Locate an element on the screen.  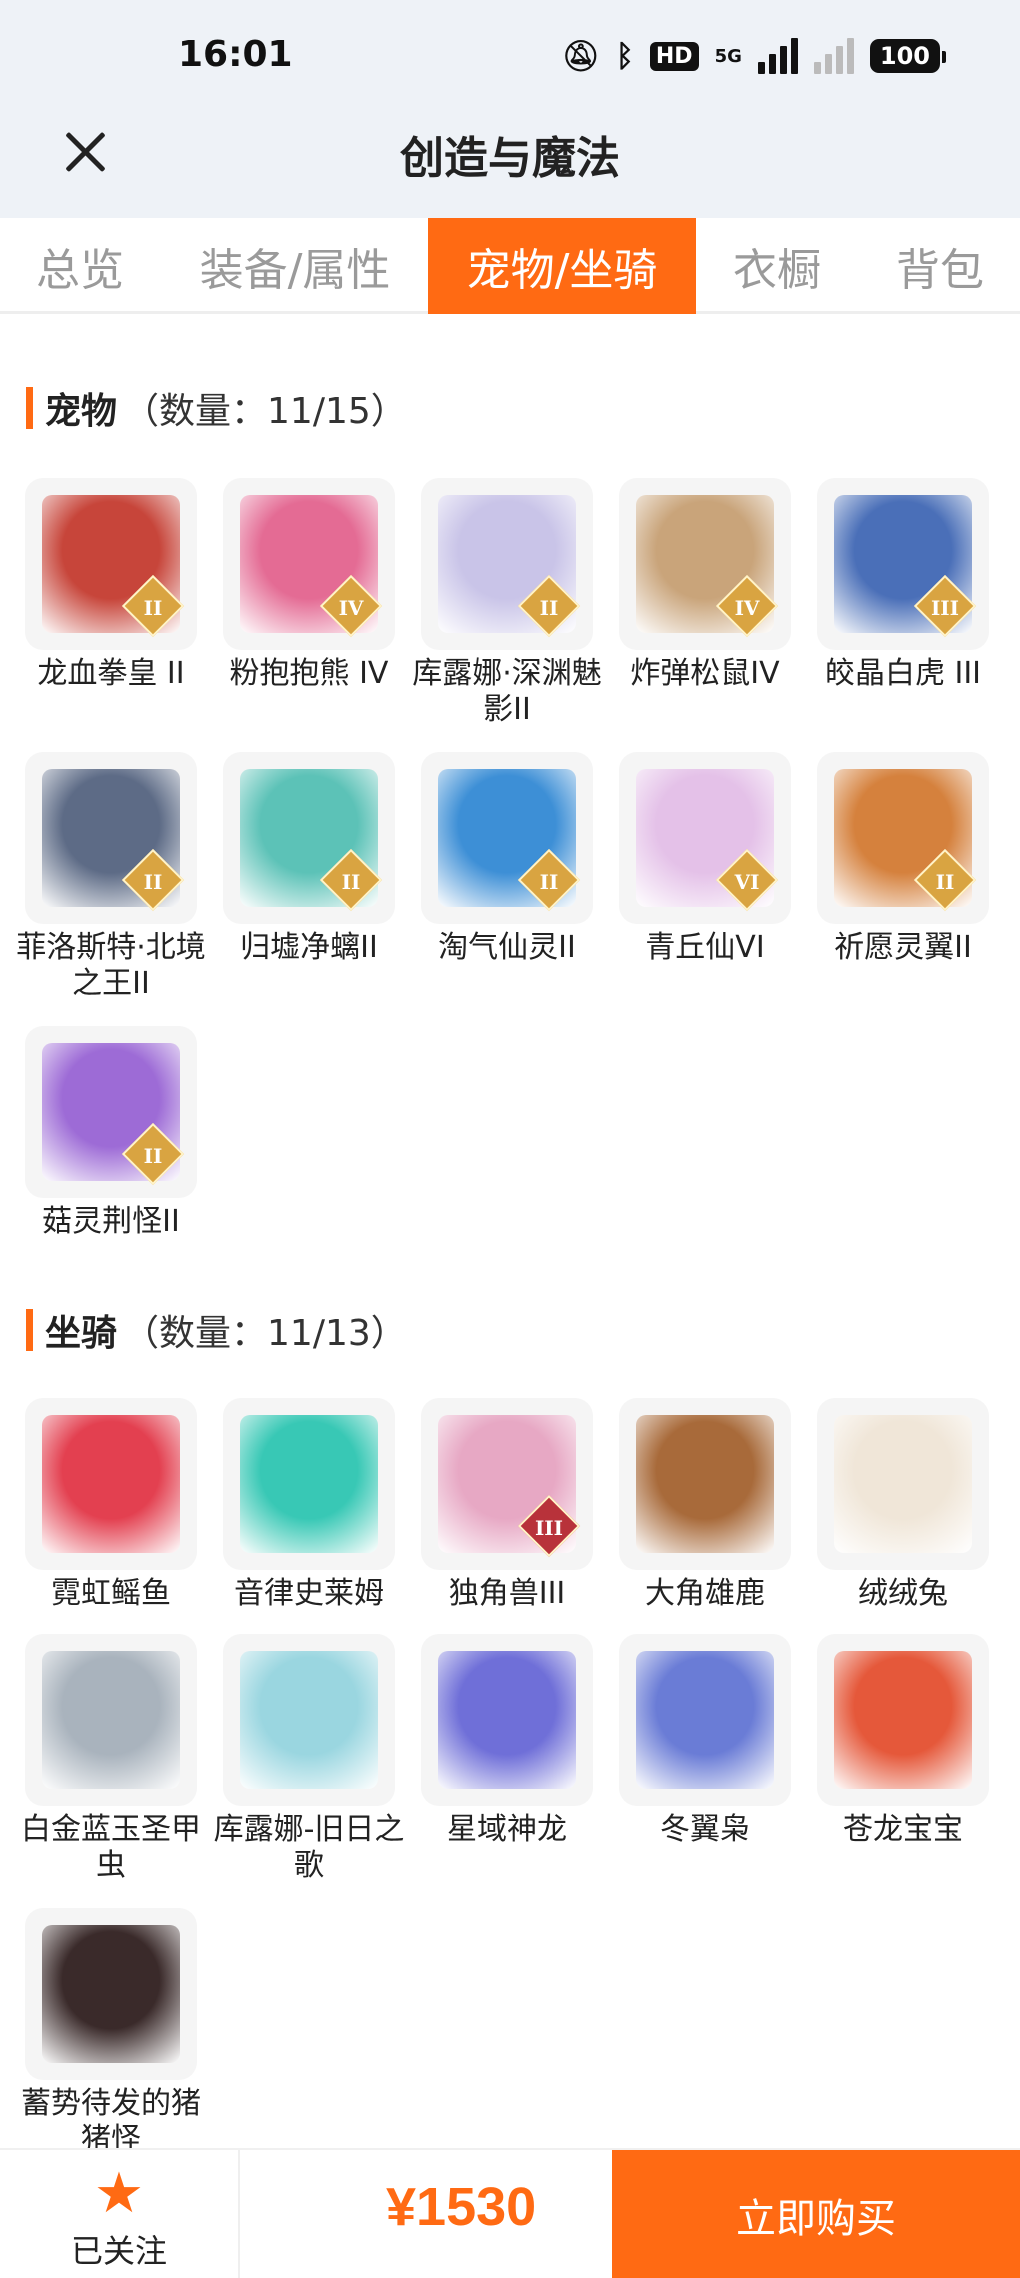
tab-wardrobe: 衣橱 is located at coordinates (777, 266).